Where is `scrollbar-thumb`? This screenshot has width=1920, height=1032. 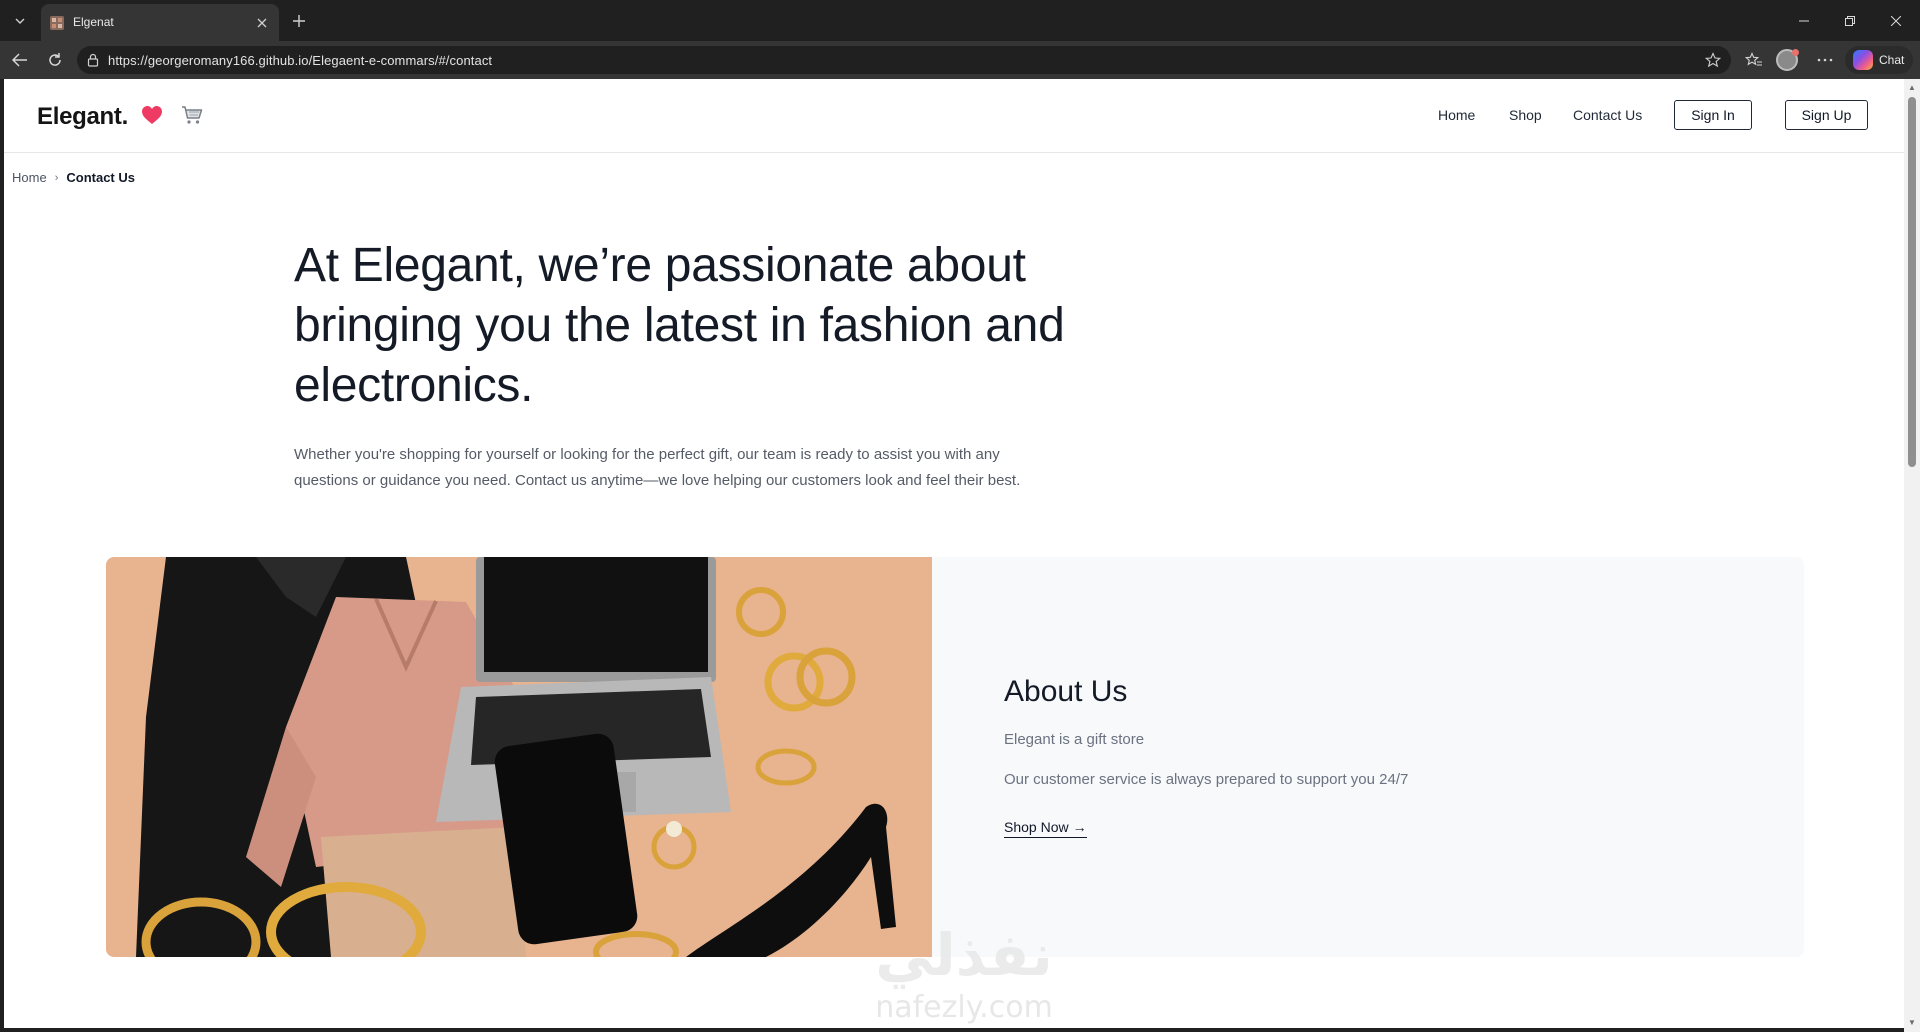
scrollbar-thumb is located at coordinates (1912, 282).